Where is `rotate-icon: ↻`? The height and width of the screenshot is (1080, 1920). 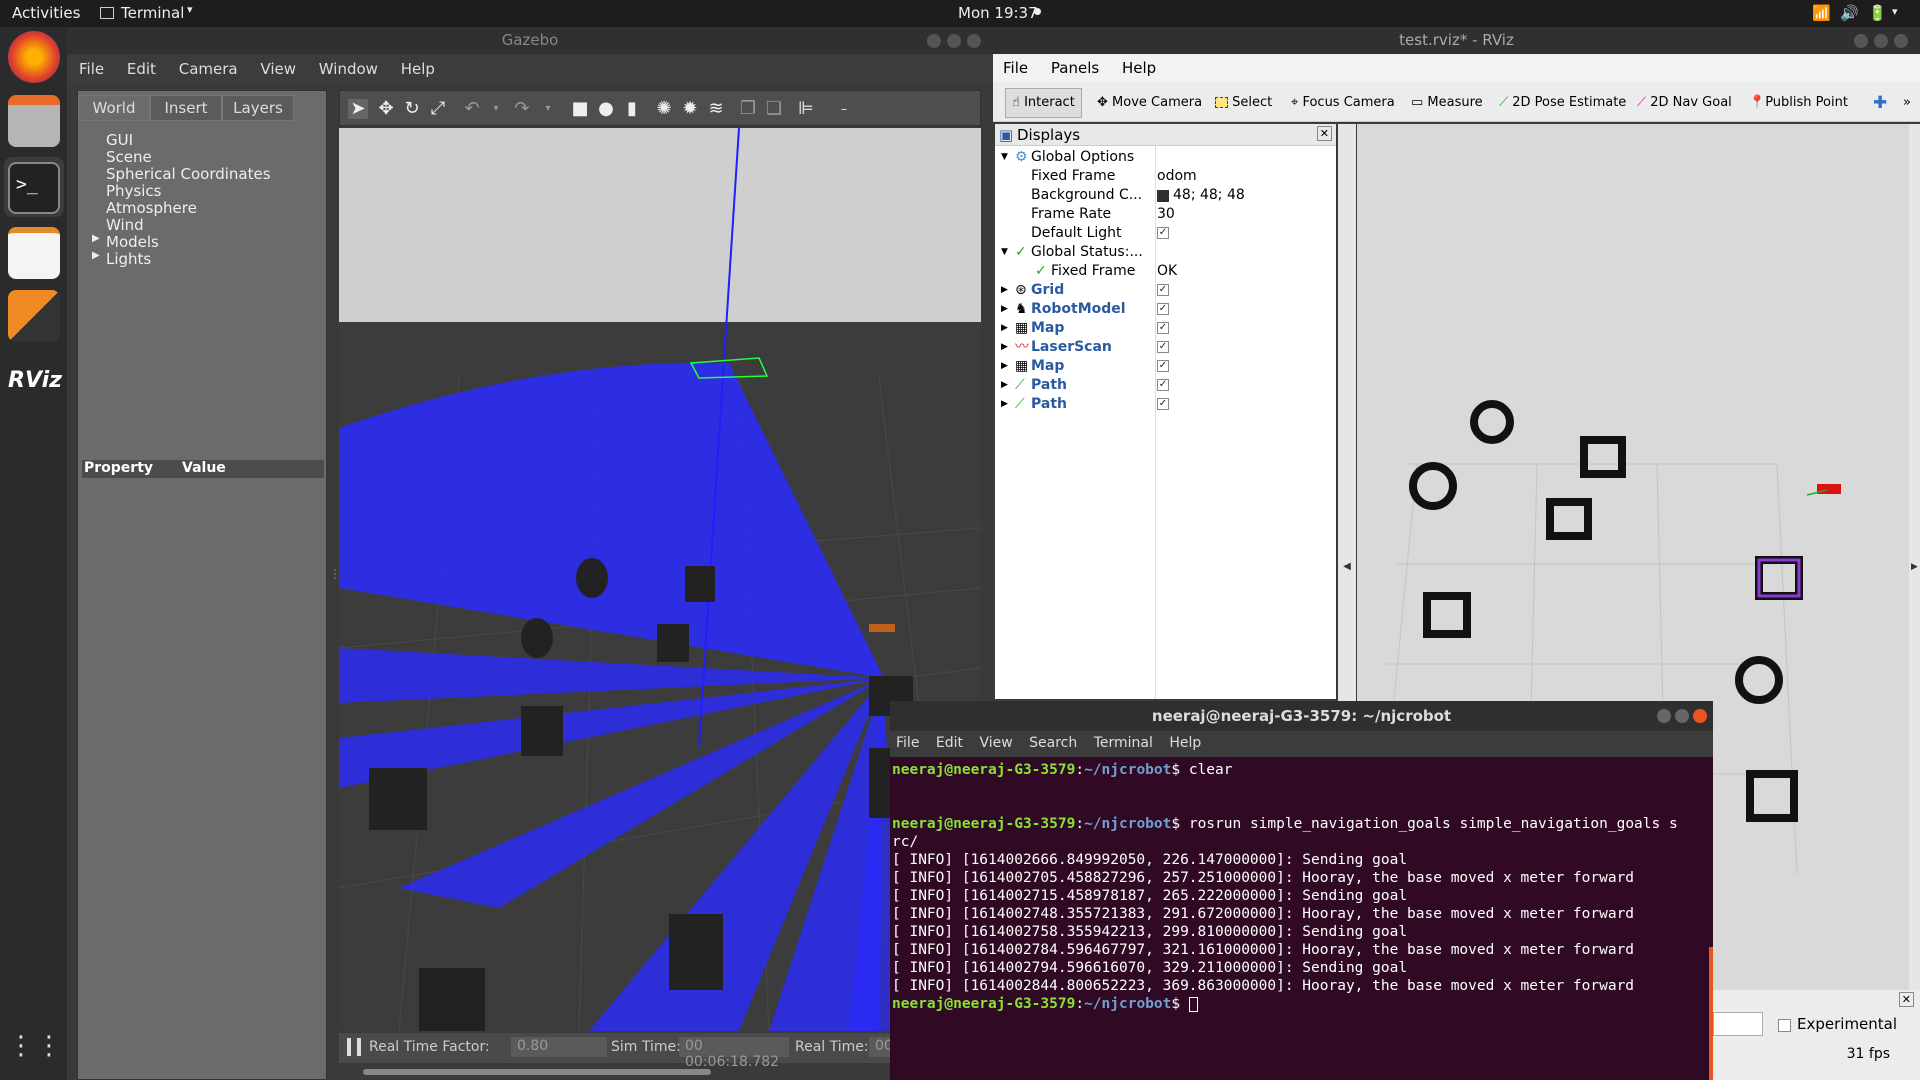 rotate-icon: ↻ is located at coordinates (412, 109).